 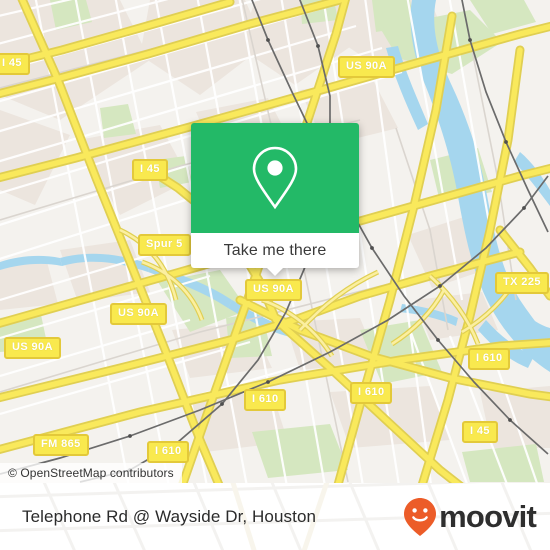 I want to click on station-title: Telephone Rd @ Wayside Dr, Houston, so click(x=169, y=516).